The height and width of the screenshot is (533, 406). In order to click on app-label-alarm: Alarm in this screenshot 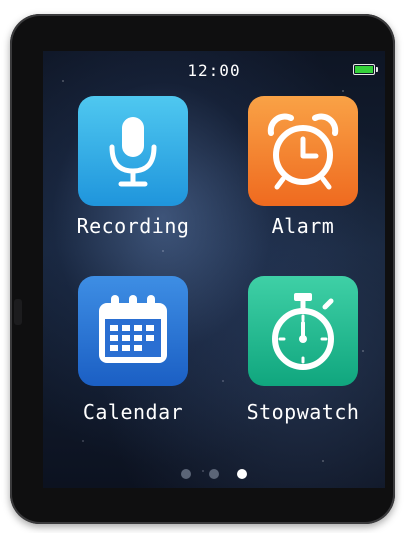, I will do `click(303, 226)`.